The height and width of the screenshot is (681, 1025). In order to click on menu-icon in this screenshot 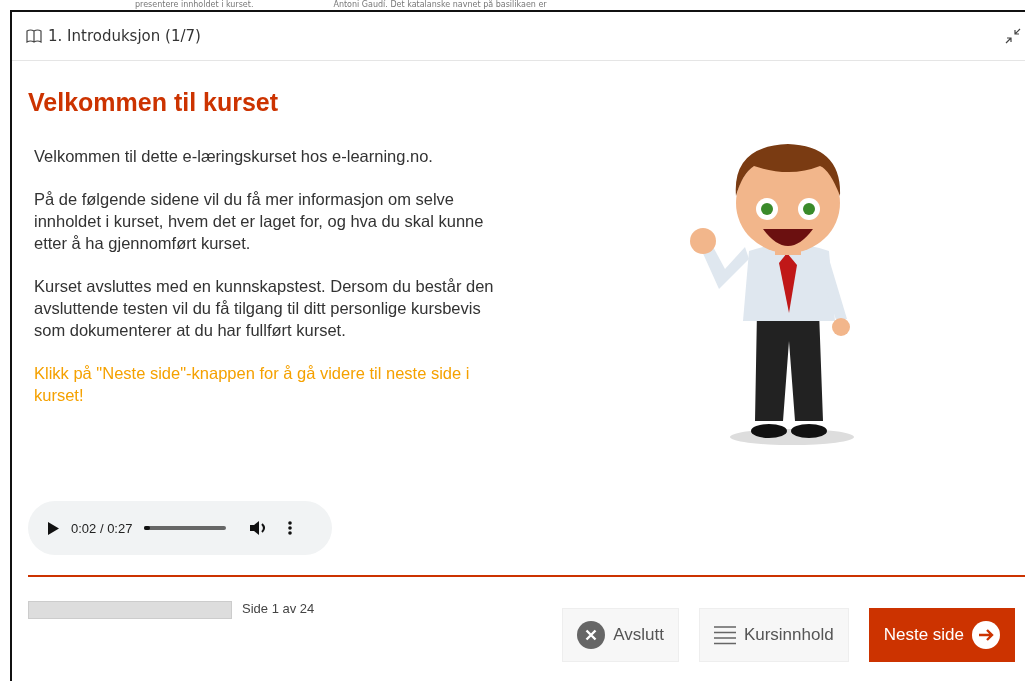, I will do `click(724, 635)`.